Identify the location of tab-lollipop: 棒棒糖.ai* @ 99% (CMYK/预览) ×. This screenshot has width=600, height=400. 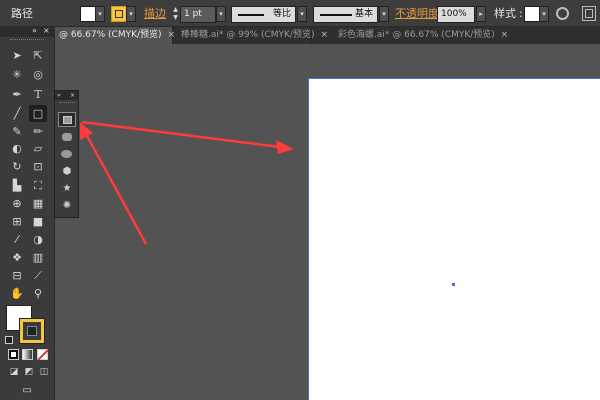
(252, 35).